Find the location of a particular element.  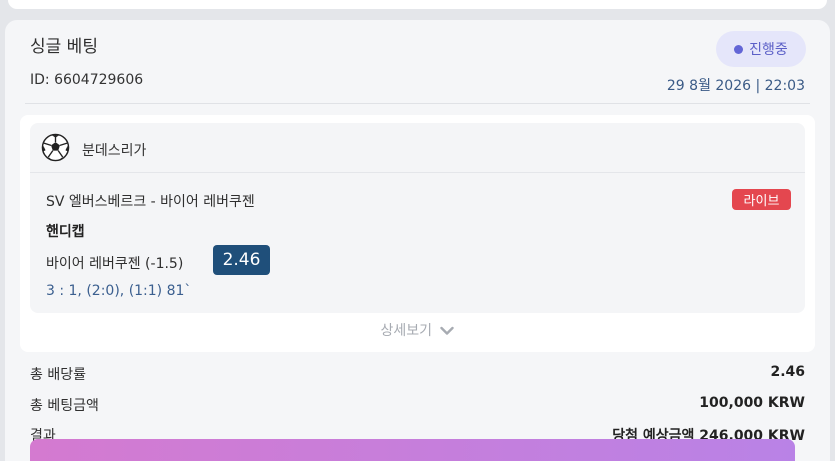

previous-card-edge is located at coordinates (417, 4).